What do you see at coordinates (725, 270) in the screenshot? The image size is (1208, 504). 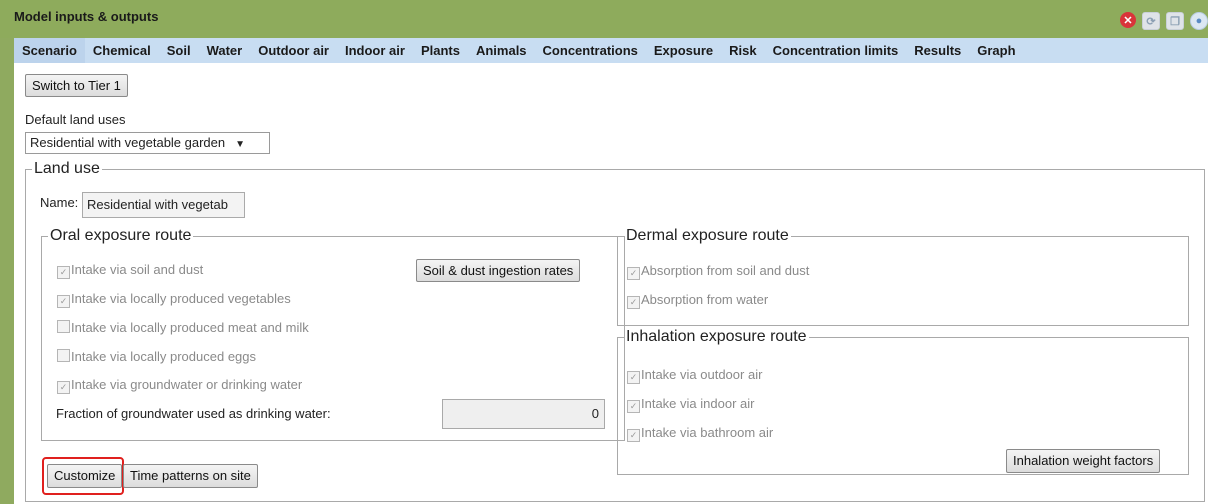 I see `checkbox-label: Absorption from soil and dust` at bounding box center [725, 270].